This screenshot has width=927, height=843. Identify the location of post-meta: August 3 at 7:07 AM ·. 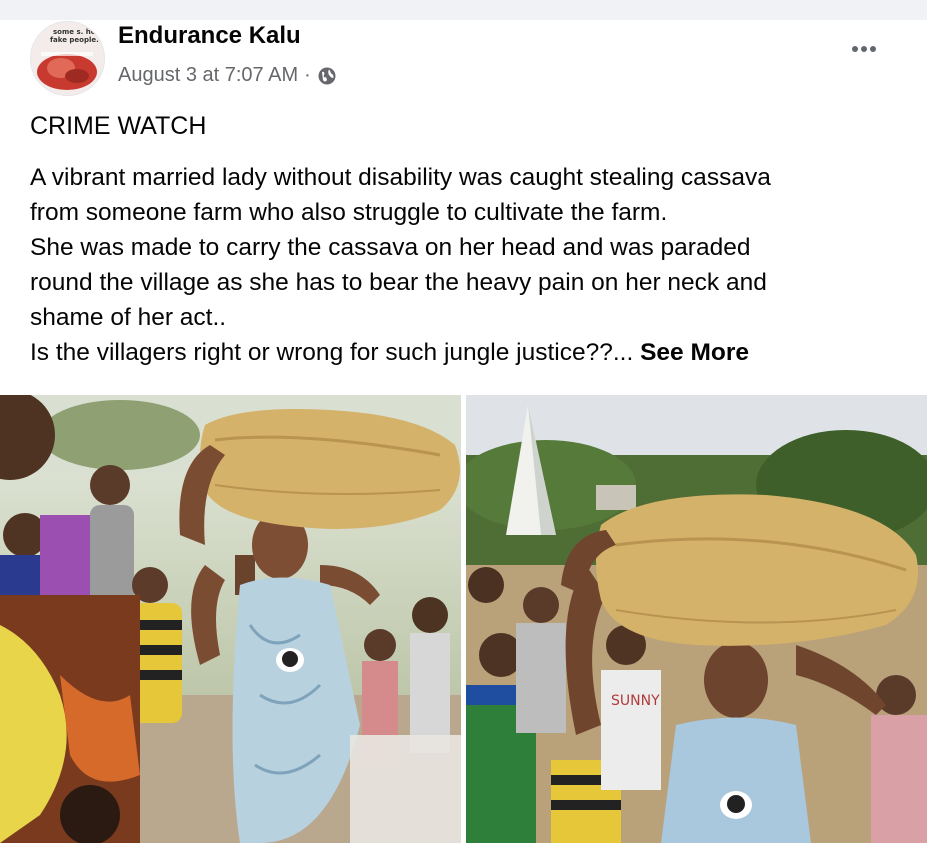
(227, 75).